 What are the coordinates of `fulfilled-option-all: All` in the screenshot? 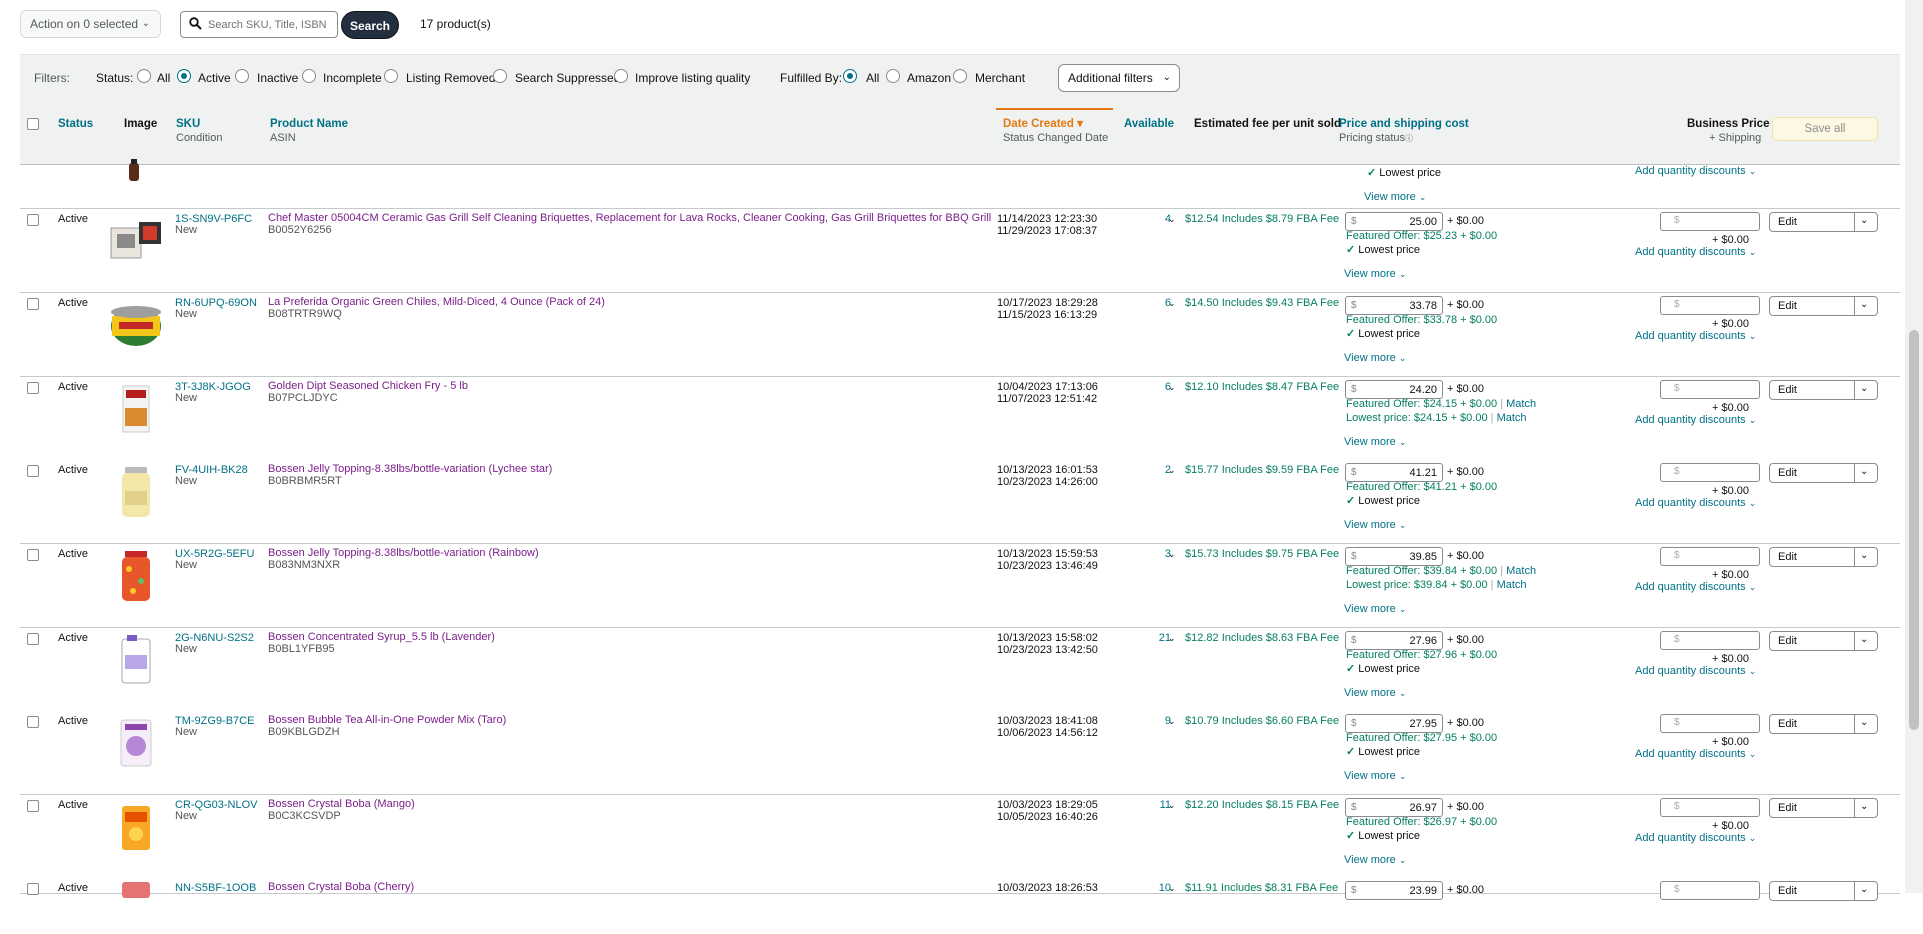 It's located at (872, 78).